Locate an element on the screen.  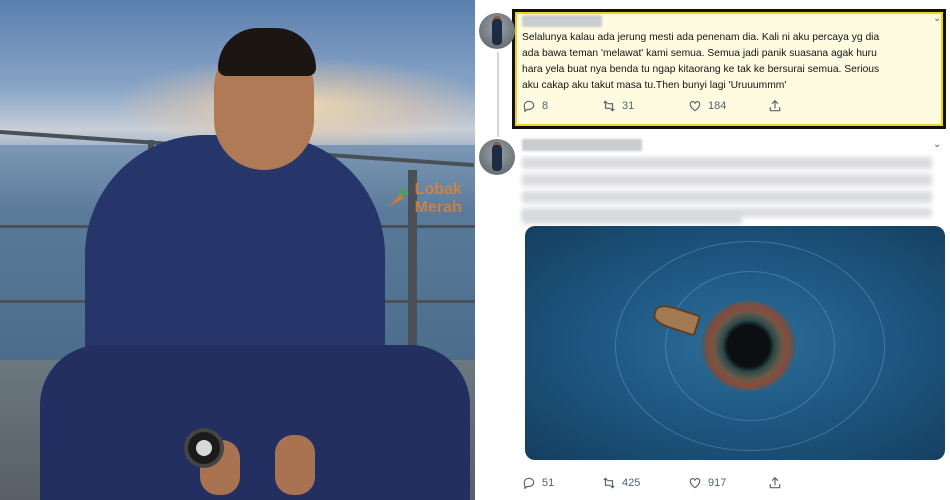
carrot-icon is located at coordinates (398, 197).